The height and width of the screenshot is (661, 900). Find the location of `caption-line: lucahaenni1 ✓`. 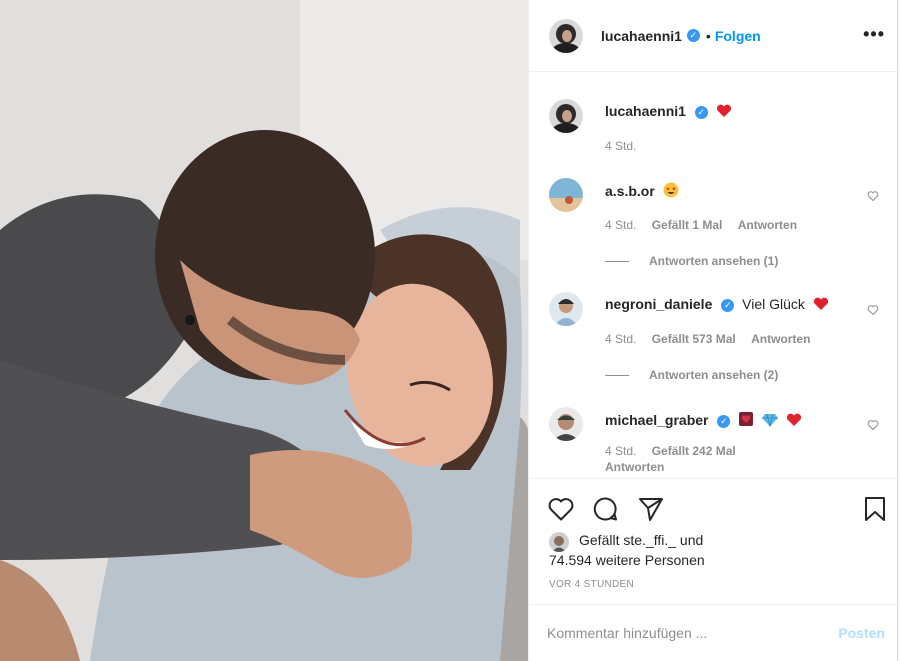

caption-line: lucahaenni1 ✓ is located at coordinates (668, 111).